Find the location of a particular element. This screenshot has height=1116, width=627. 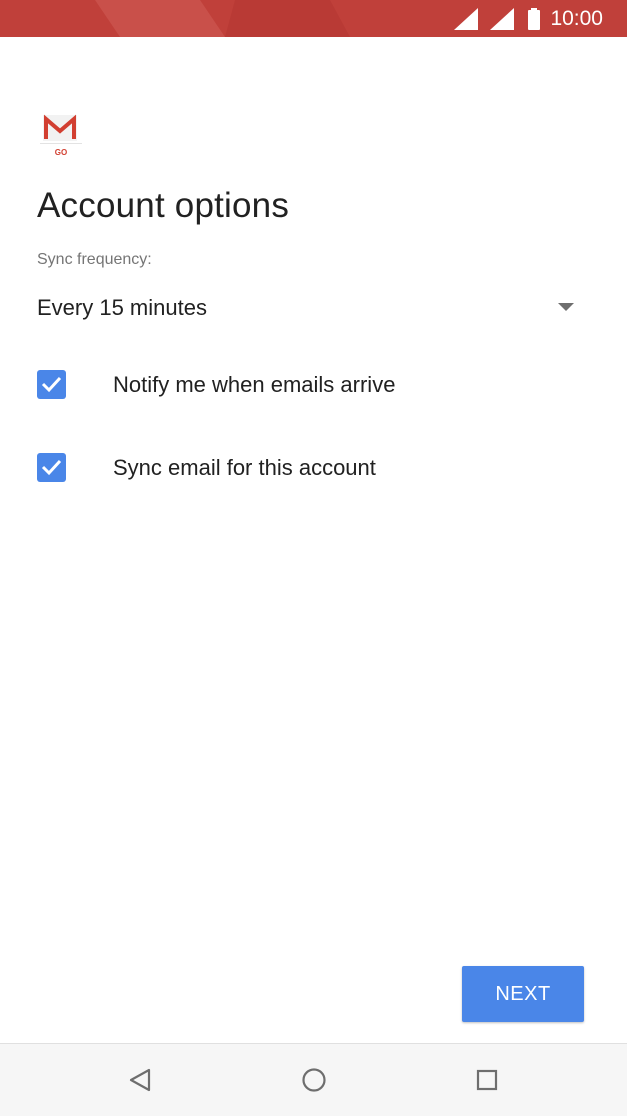

next-button: NEXT is located at coordinates (523, 994).